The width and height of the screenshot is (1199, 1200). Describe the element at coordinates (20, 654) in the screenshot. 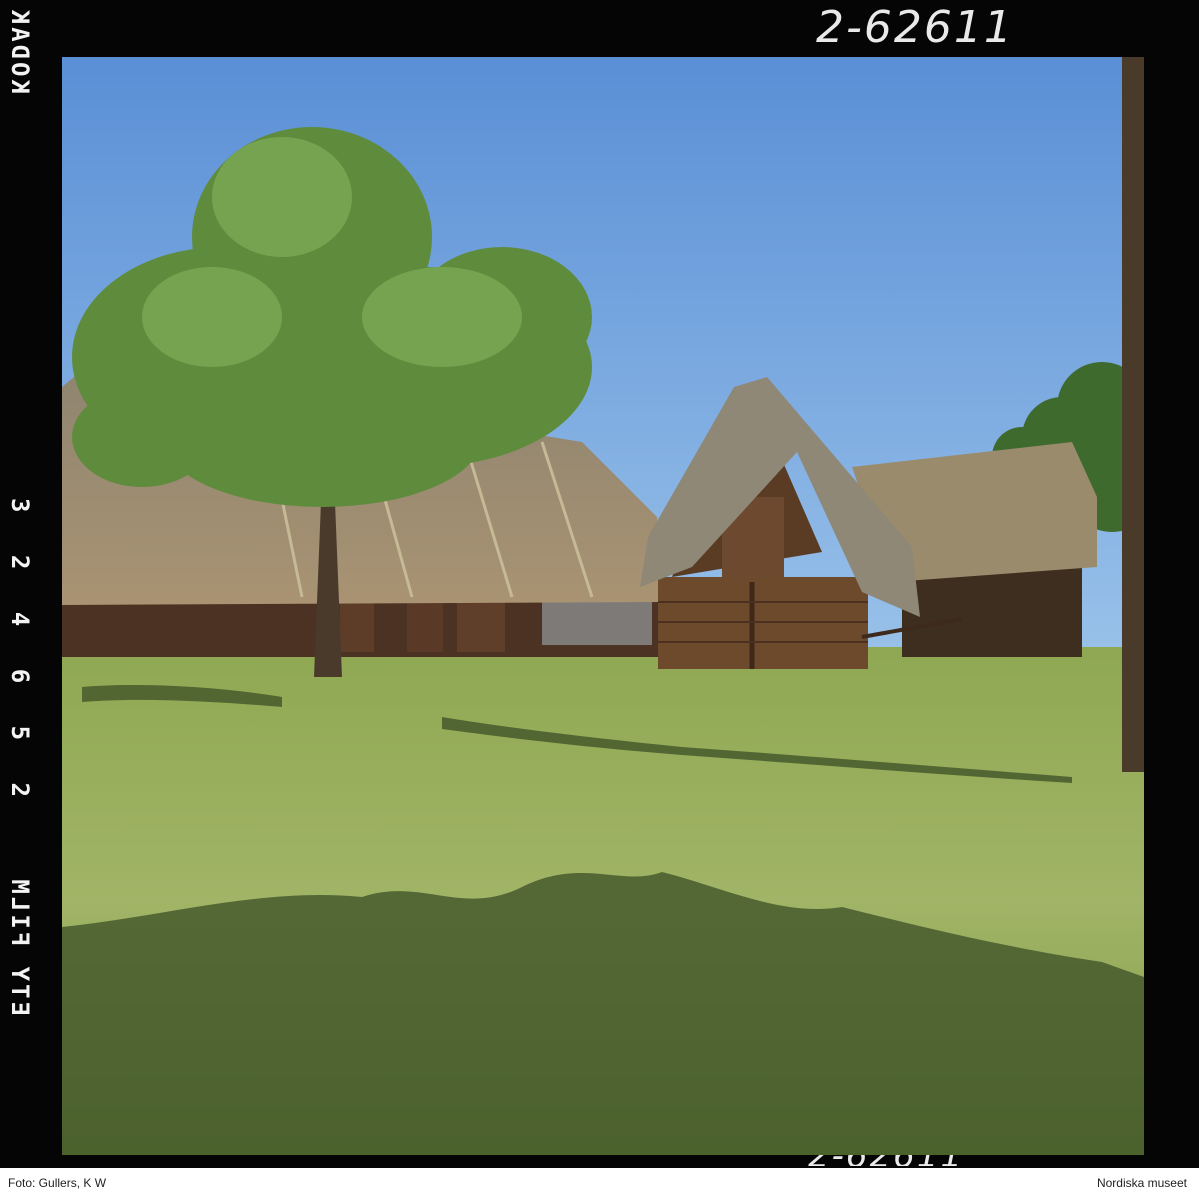

I see `film-edge-frame-numbers: 3 2 4 6 5 2` at that location.